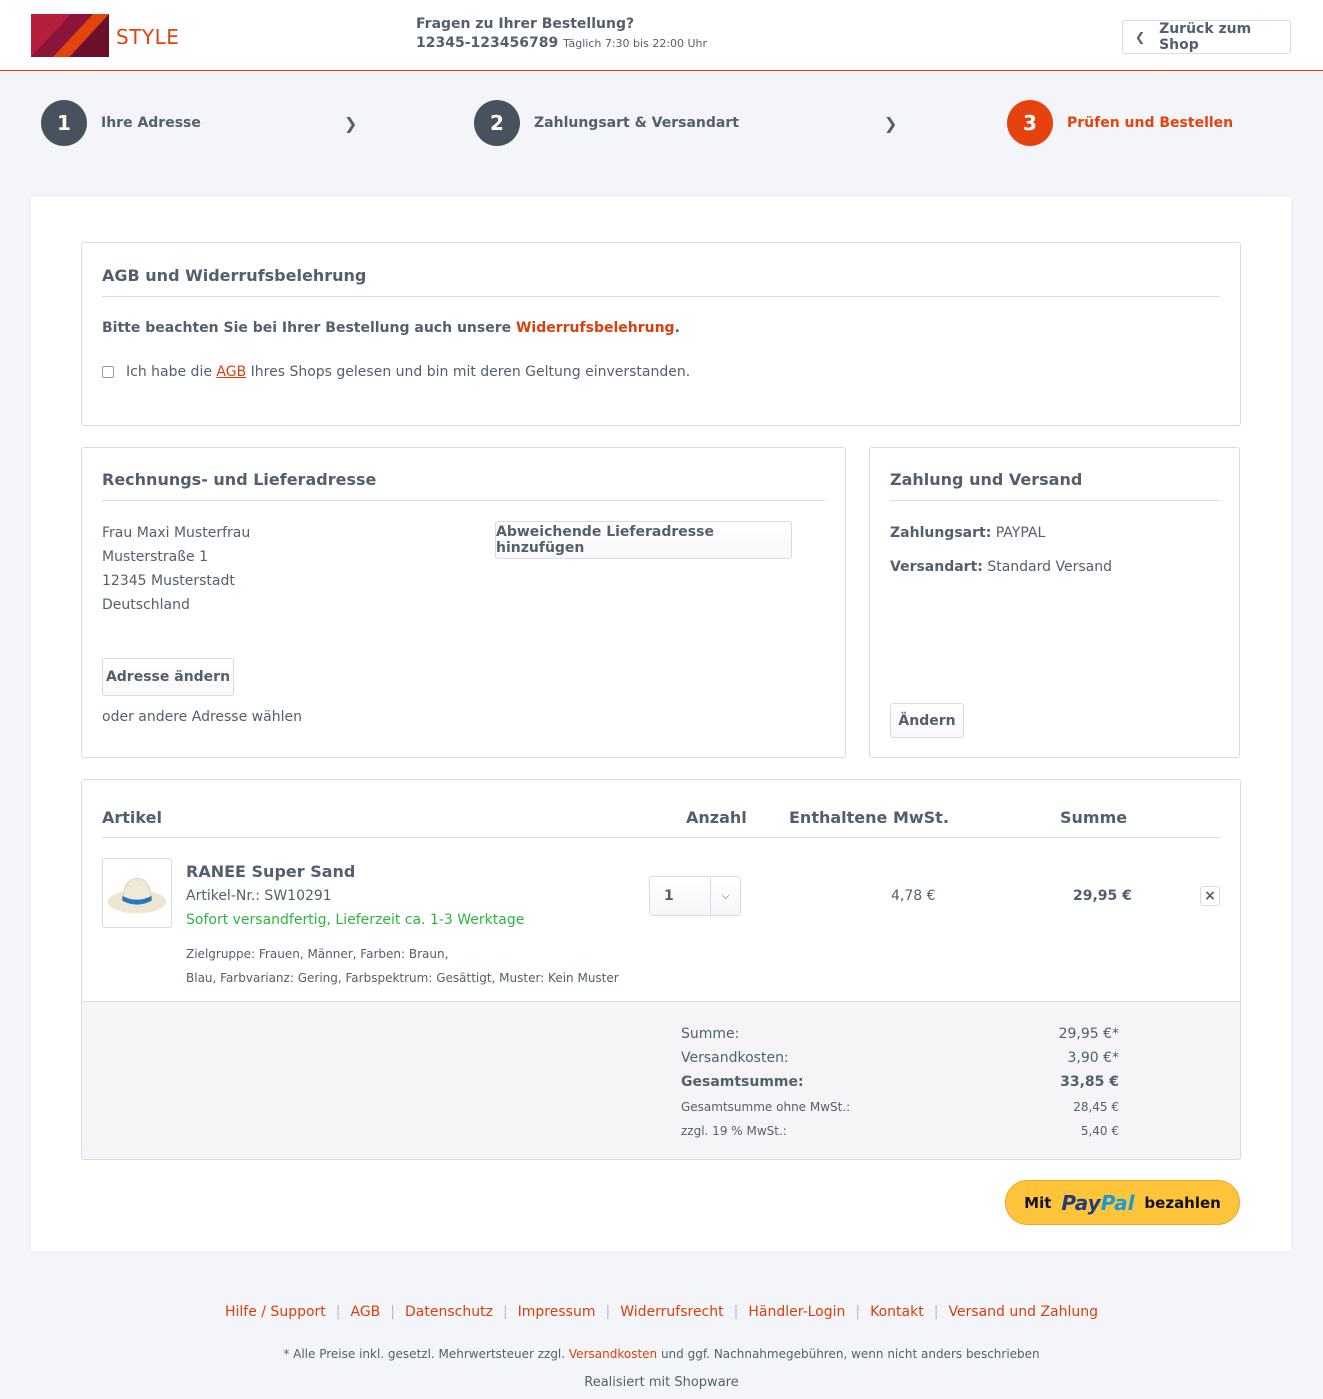  What do you see at coordinates (695, 896) in the screenshot?
I see `quantity-select: 1 ⌵` at bounding box center [695, 896].